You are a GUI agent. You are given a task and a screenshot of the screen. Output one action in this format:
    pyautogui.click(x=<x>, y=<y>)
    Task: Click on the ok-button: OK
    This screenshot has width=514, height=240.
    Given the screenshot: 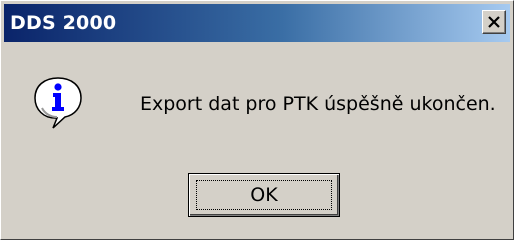 What is the action you would take?
    pyautogui.click(x=264, y=195)
    